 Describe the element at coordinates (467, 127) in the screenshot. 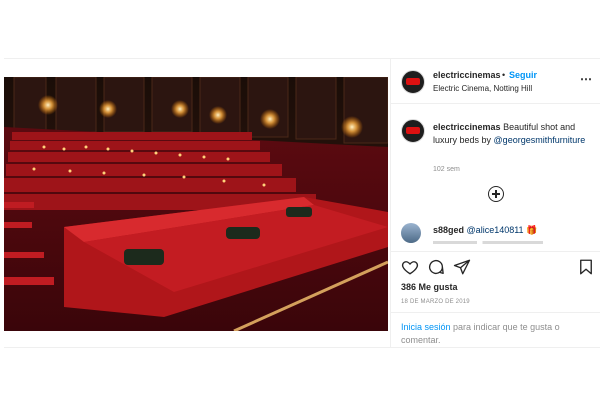

I see `caption-username: electriccinemas` at that location.